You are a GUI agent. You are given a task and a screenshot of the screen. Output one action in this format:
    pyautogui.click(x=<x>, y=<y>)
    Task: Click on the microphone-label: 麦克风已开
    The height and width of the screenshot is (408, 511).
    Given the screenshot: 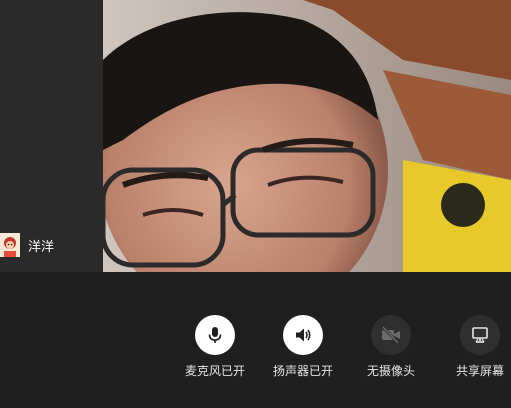 What is the action you would take?
    pyautogui.click(x=214, y=371)
    